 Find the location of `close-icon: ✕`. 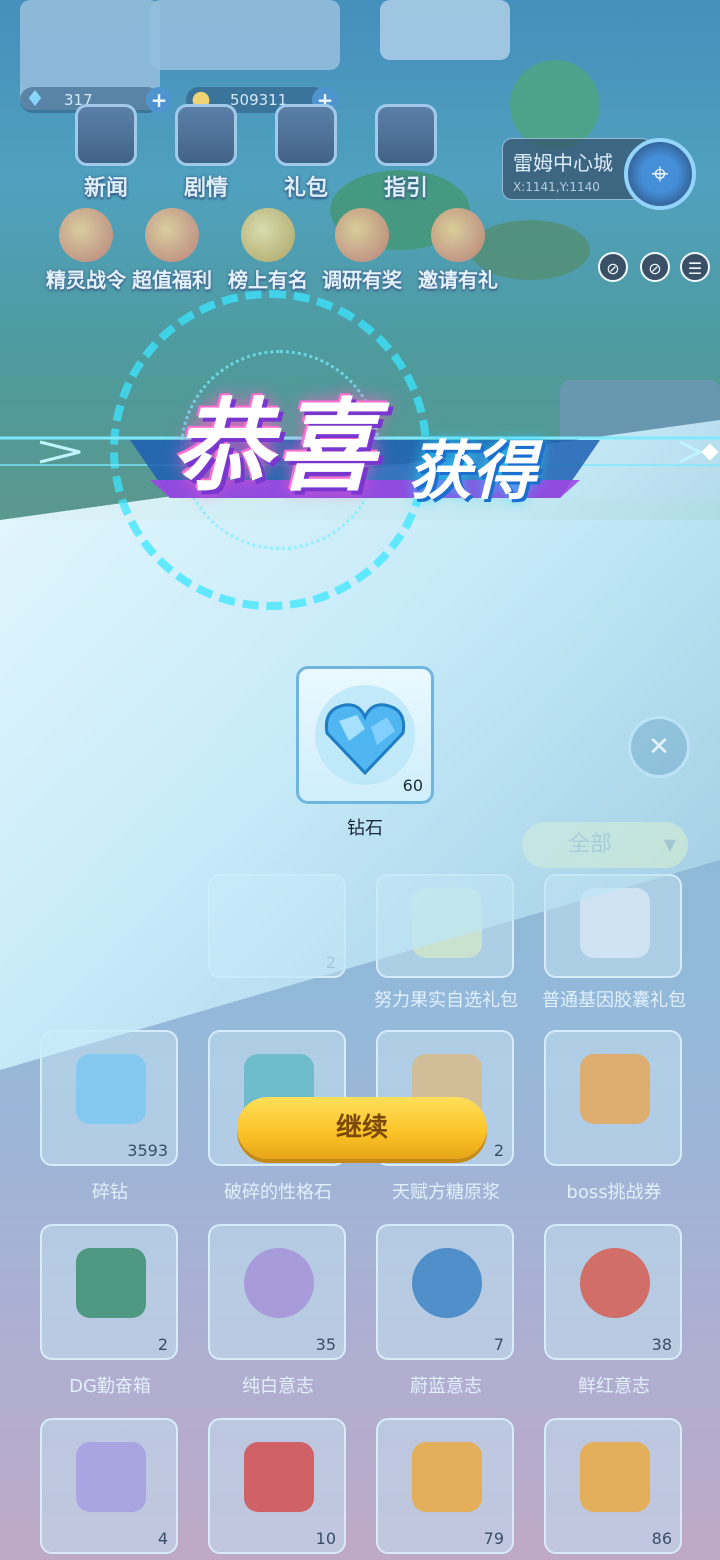

close-icon: ✕ is located at coordinates (659, 747).